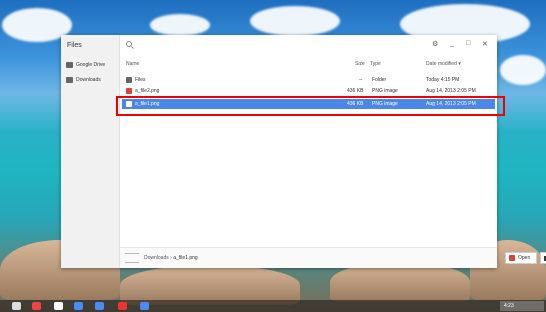  I want to click on drive-icon, so click(69, 65).